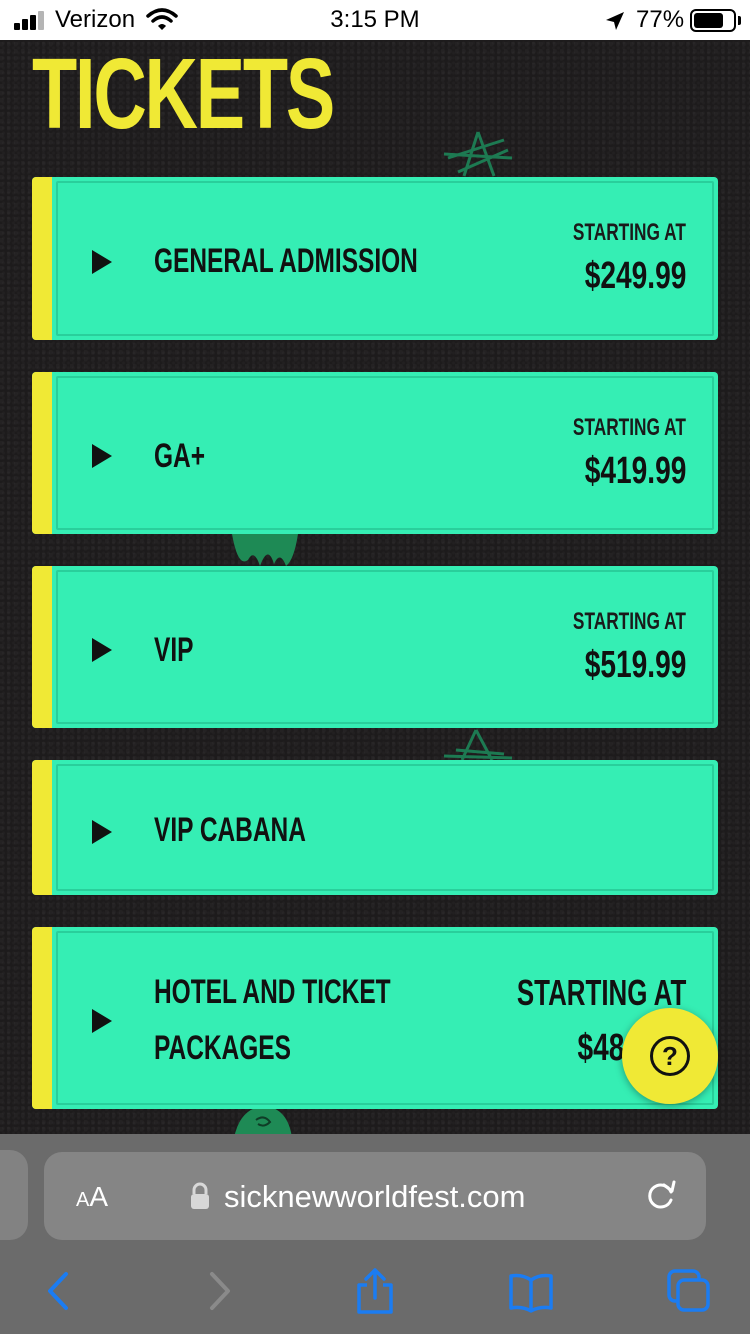 This screenshot has height=1334, width=750. I want to click on ticket-name-line-2: PACKAGES, so click(222, 1048).